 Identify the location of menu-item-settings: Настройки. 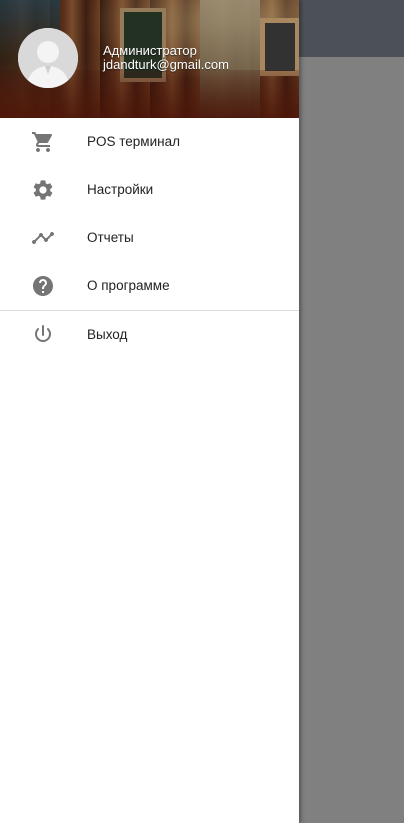
(149, 190).